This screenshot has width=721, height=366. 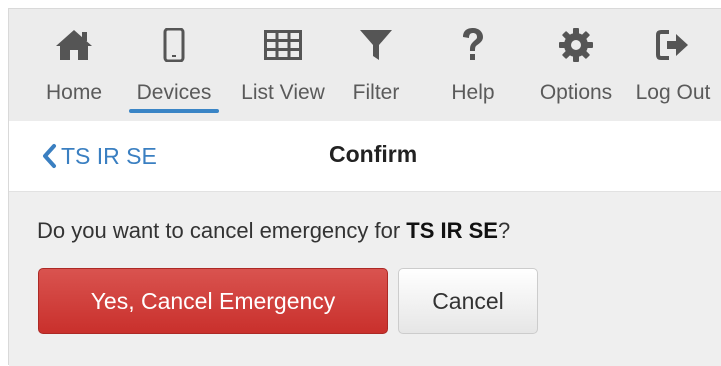 What do you see at coordinates (468, 301) in the screenshot?
I see `cancel-button: Cancel` at bounding box center [468, 301].